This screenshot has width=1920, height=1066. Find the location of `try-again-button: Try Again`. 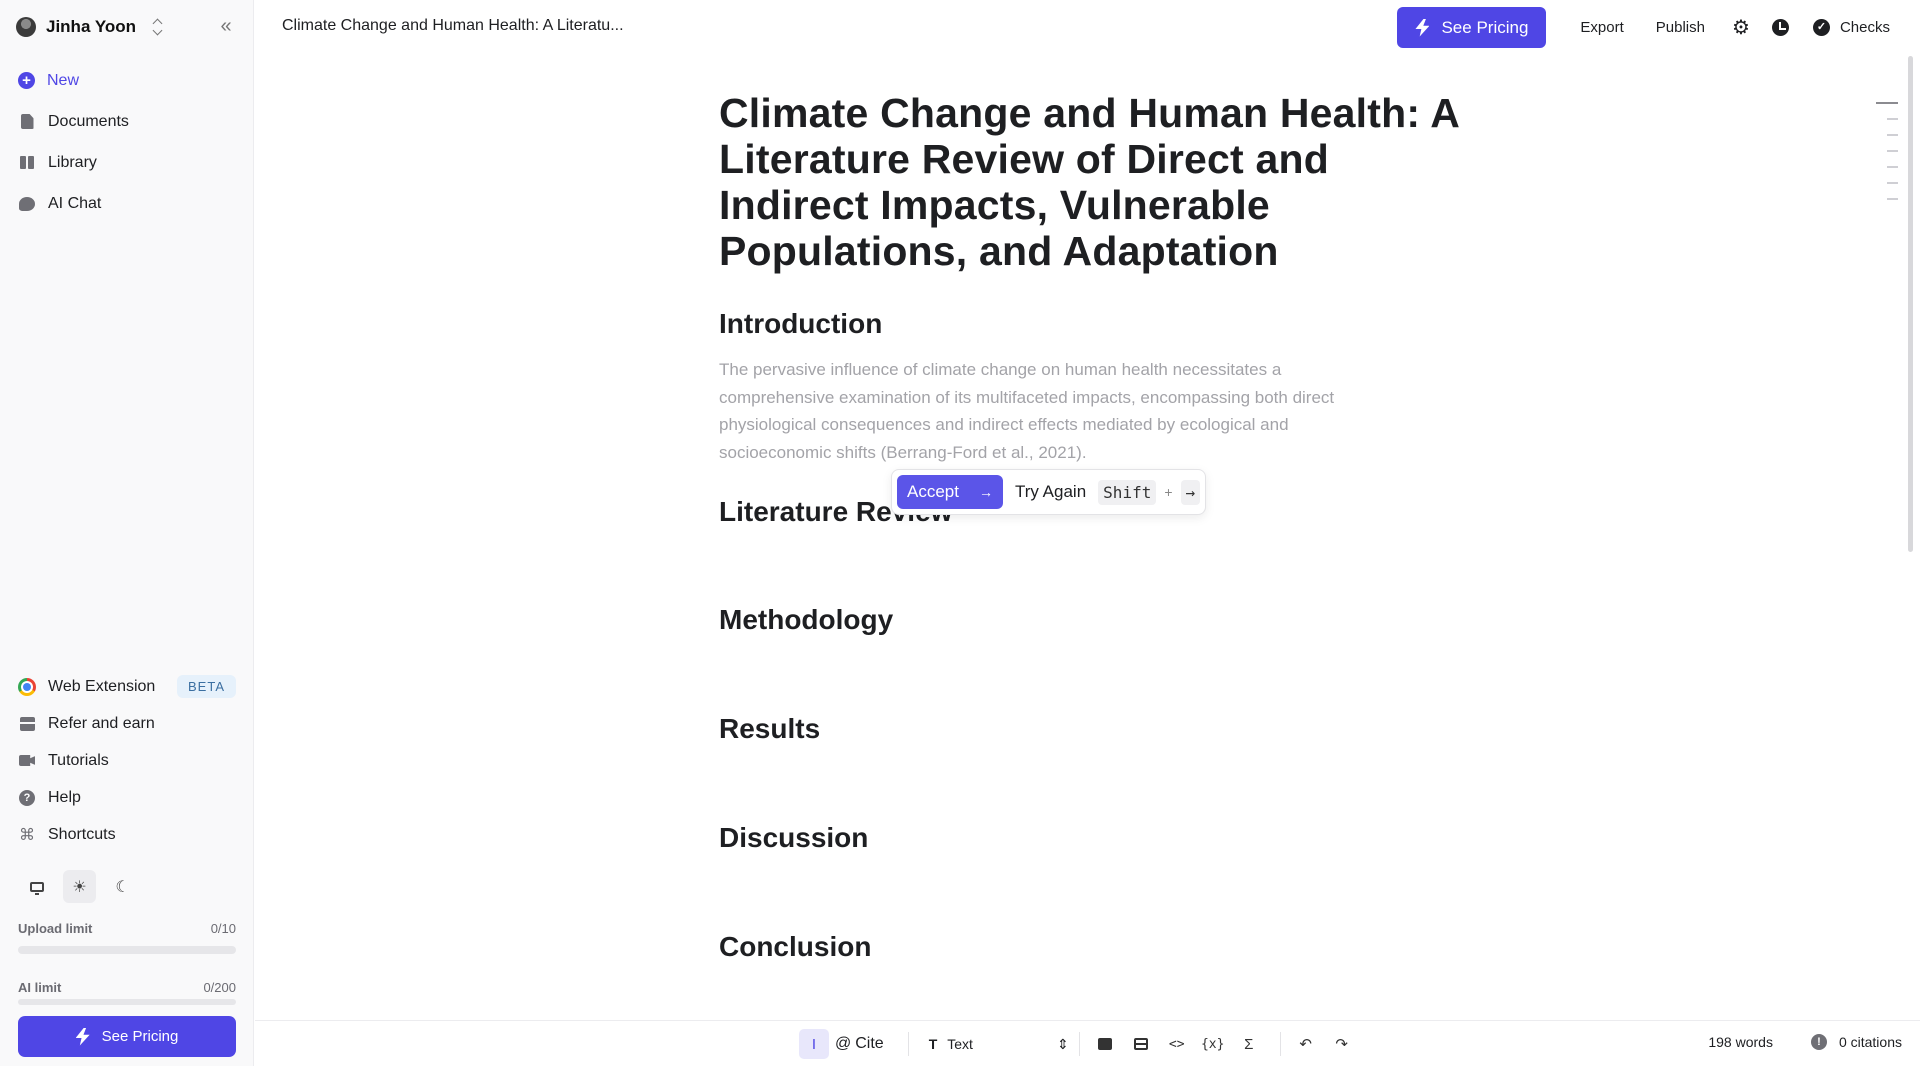

try-again-button: Try Again is located at coordinates (1050, 492).